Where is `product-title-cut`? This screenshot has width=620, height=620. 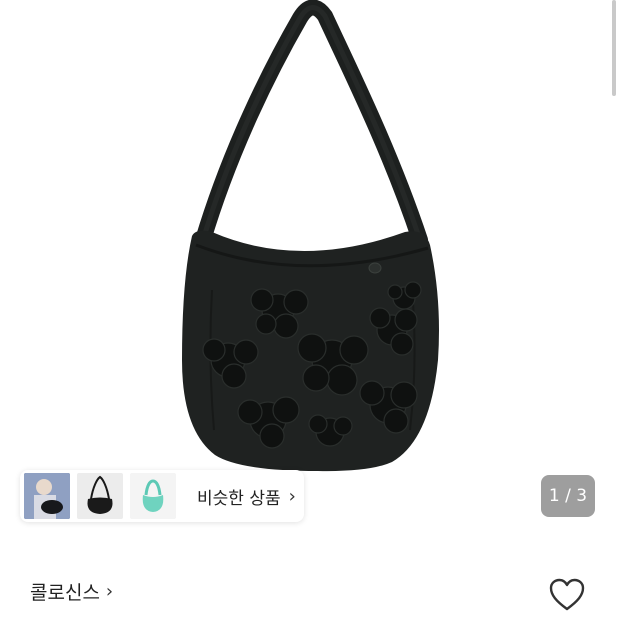
product-title-cut is located at coordinates (180, 617).